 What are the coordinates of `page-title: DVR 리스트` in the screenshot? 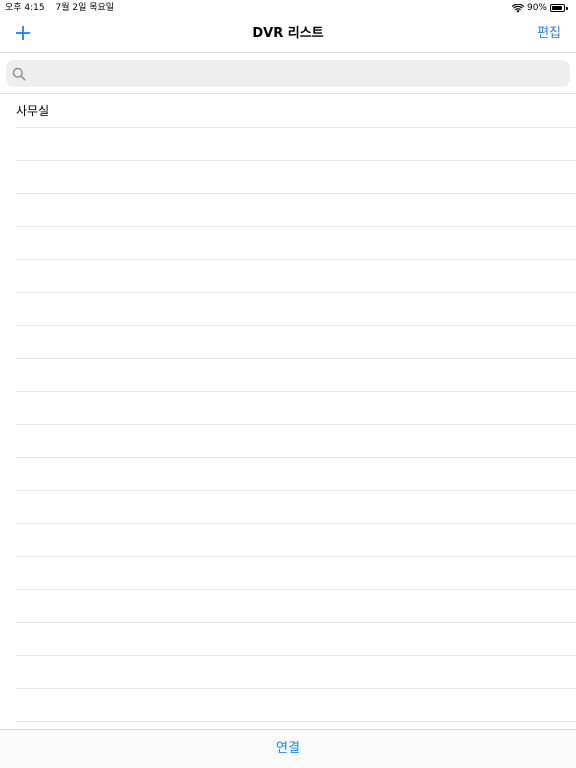 It's located at (288, 33).